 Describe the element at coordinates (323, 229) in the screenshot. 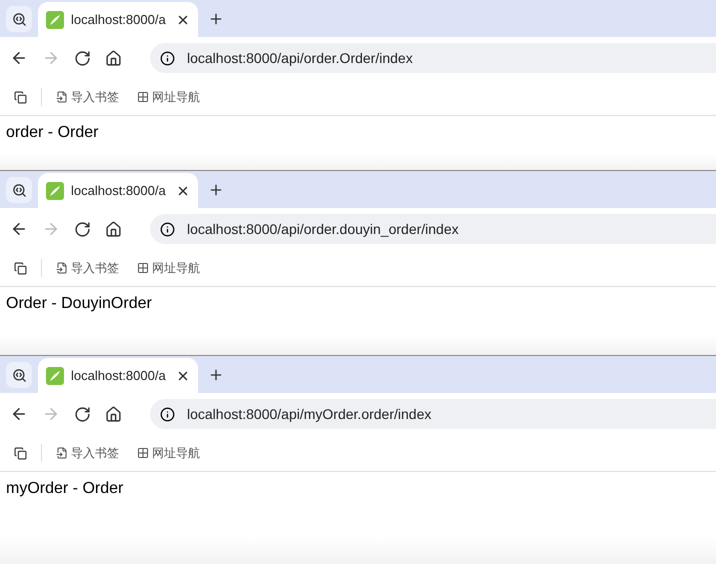

I see `address-text: localhost:8000/api/order.douyin_order/index` at that location.